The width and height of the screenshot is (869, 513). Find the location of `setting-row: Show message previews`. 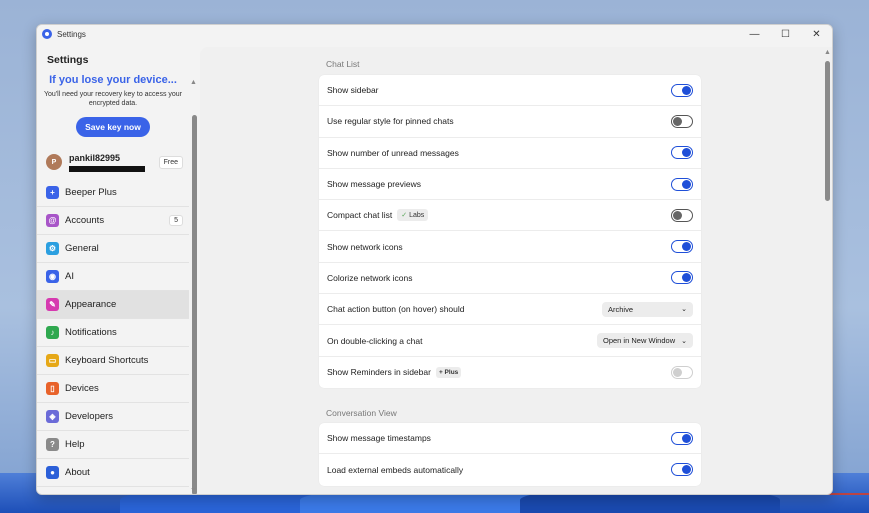

setting-row: Show message previews is located at coordinates (510, 185).